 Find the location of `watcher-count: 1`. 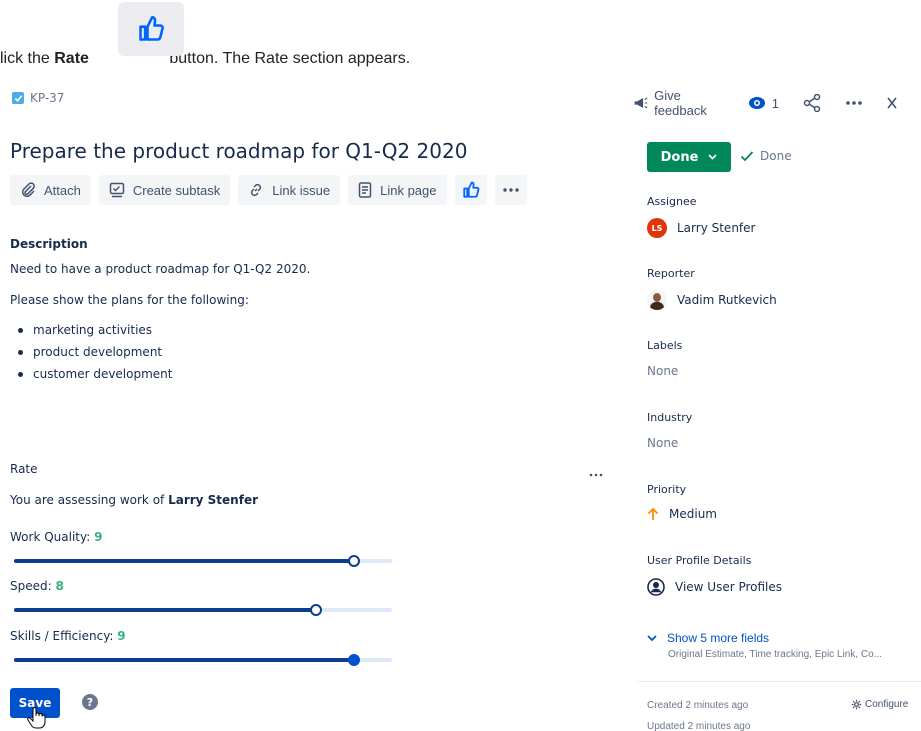

watcher-count: 1 is located at coordinates (775, 103).